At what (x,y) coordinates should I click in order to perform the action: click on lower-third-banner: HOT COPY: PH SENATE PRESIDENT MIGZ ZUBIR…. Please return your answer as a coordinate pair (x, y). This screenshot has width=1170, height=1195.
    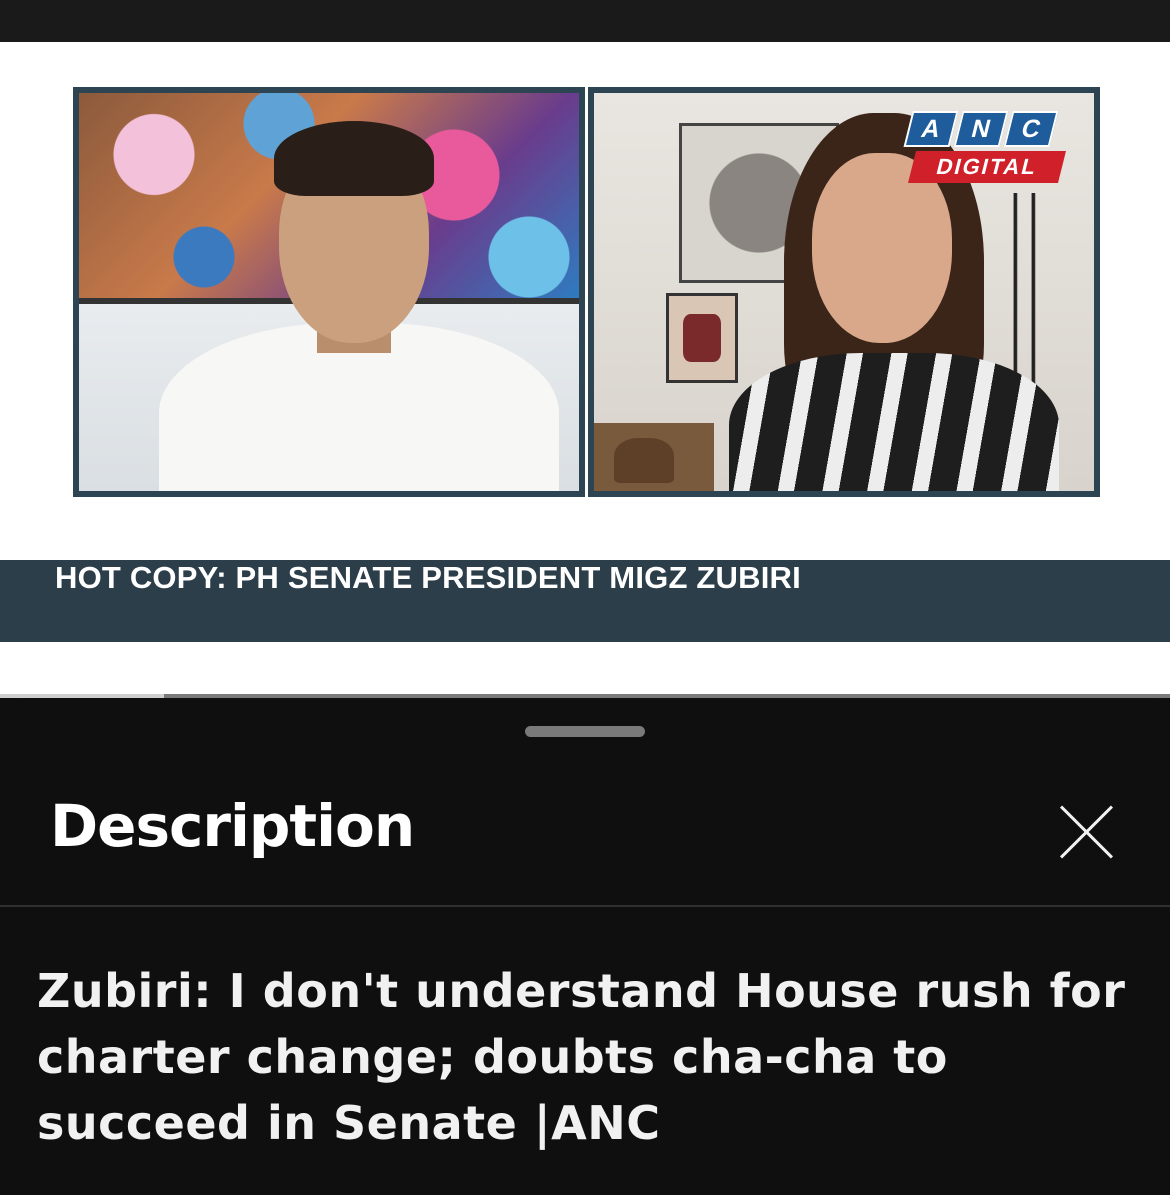
    Looking at the image, I should click on (585, 601).